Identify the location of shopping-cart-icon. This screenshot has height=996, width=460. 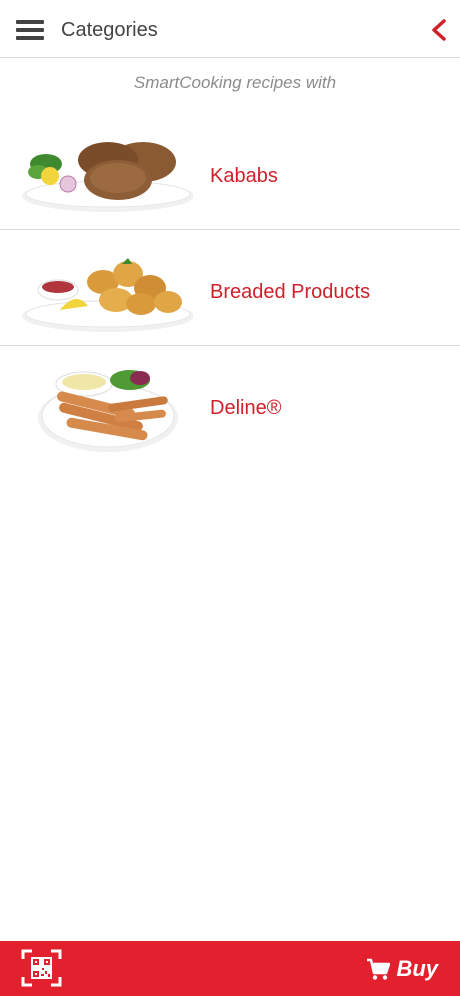
(379, 969).